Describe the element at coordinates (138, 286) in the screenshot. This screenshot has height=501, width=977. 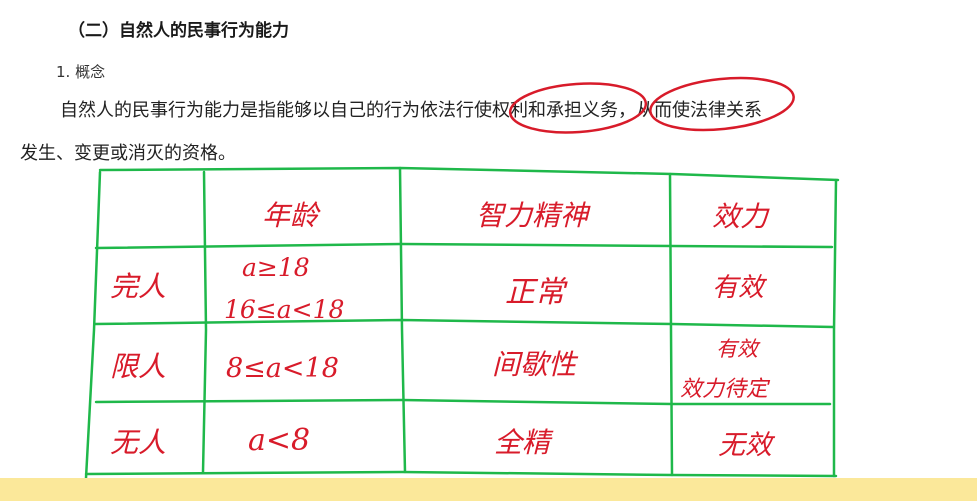
I see `row-label-full: 完人` at that location.